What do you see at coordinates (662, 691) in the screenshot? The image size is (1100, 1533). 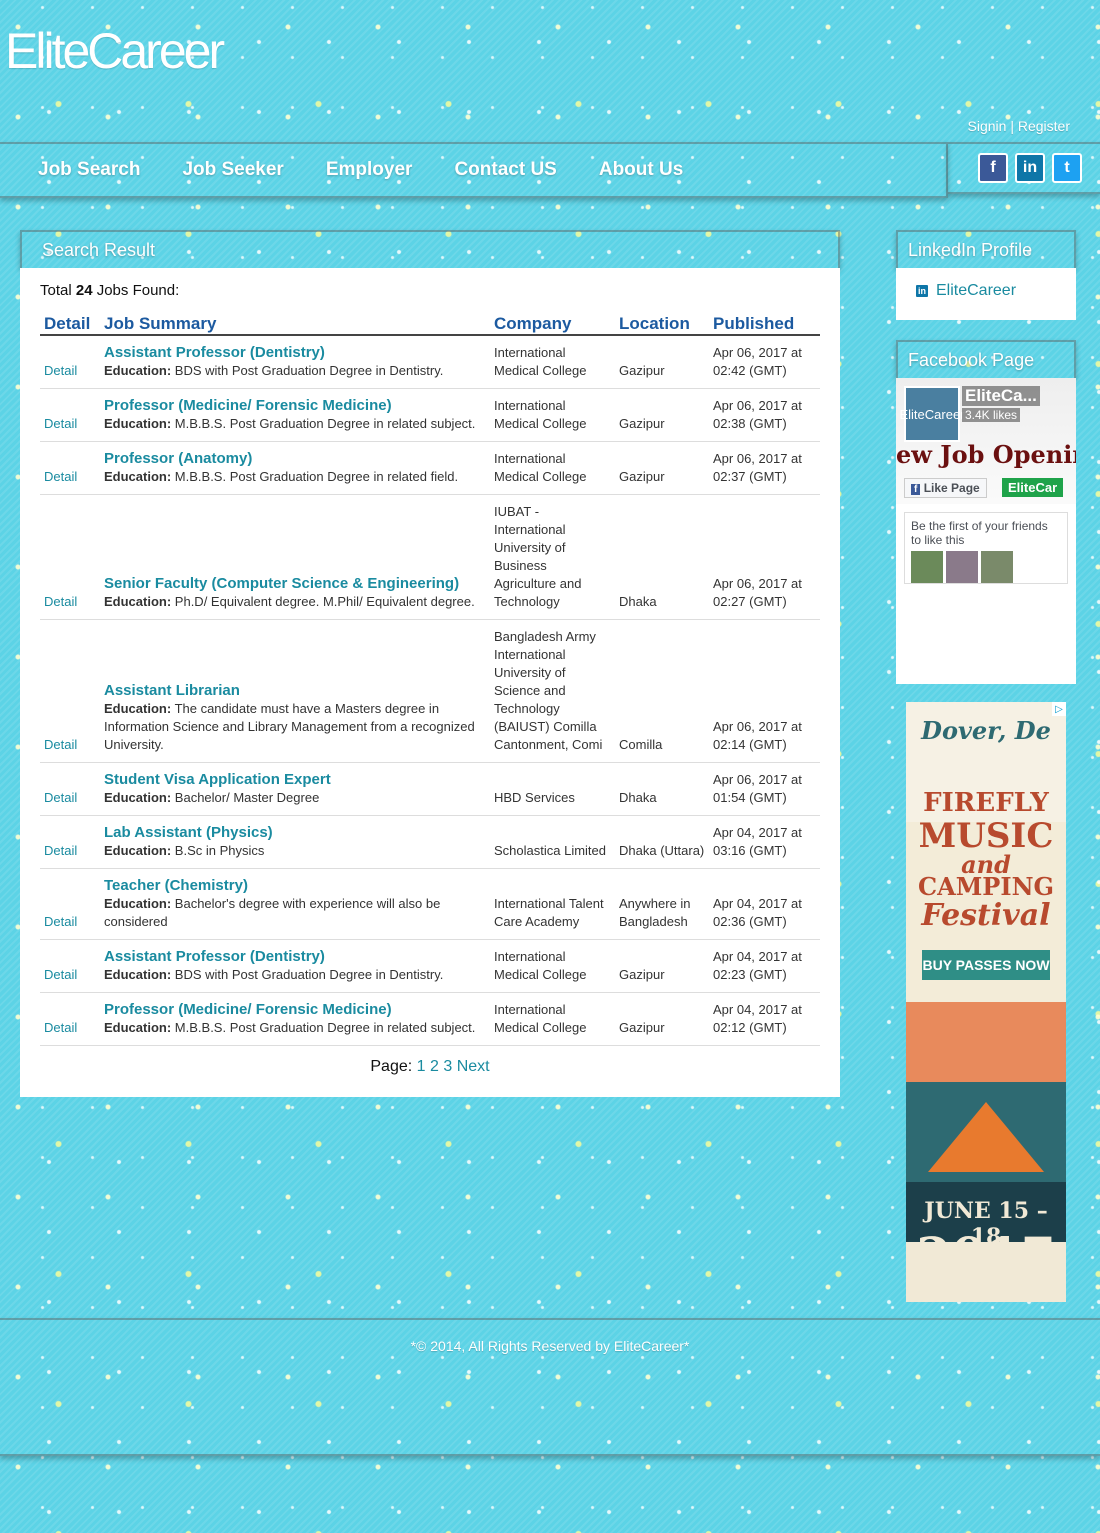 I see `location-cell: Comilla` at bounding box center [662, 691].